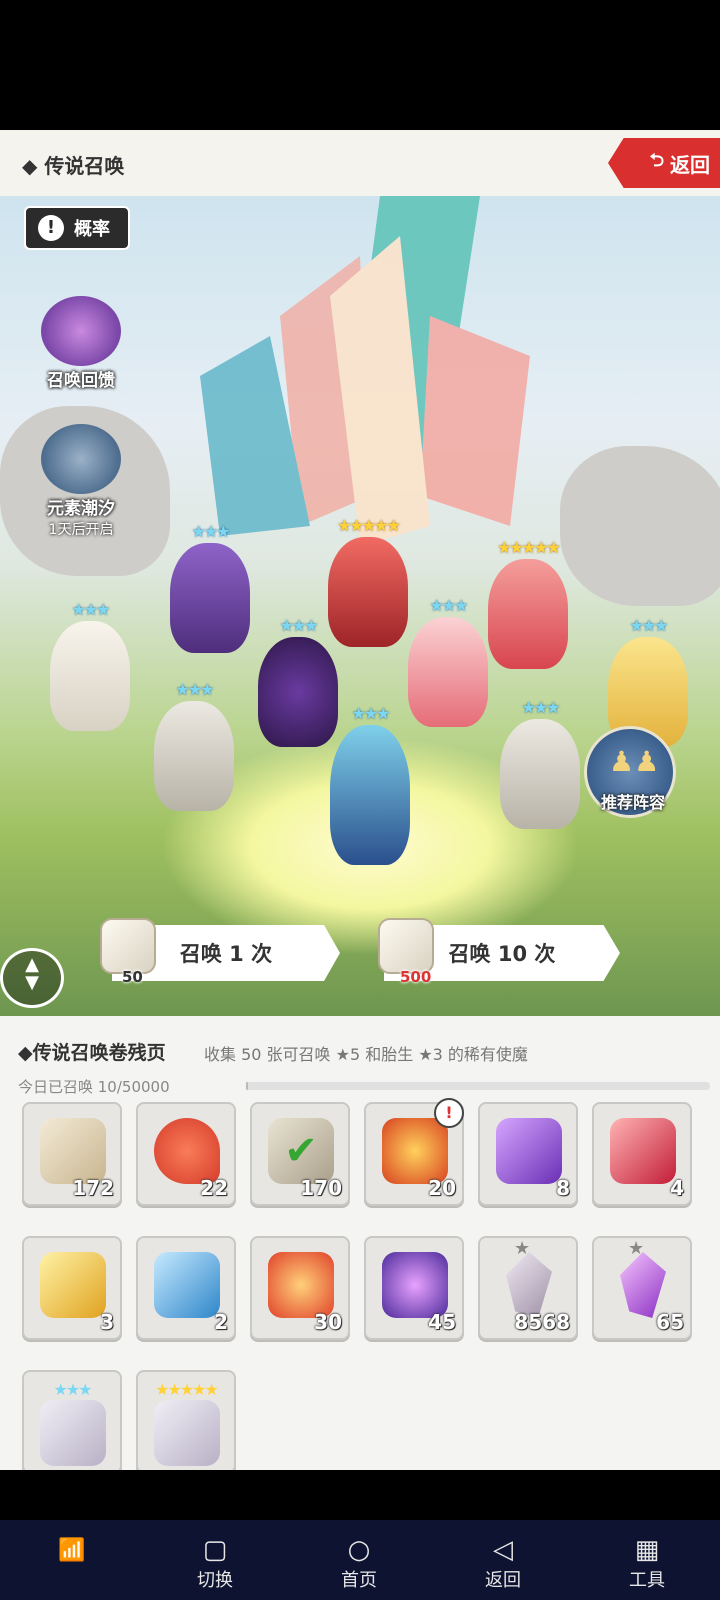 This screenshot has height=1600, width=720. What do you see at coordinates (187, 1389) in the screenshot?
I see `item-stars: ★★★★★` at bounding box center [187, 1389].